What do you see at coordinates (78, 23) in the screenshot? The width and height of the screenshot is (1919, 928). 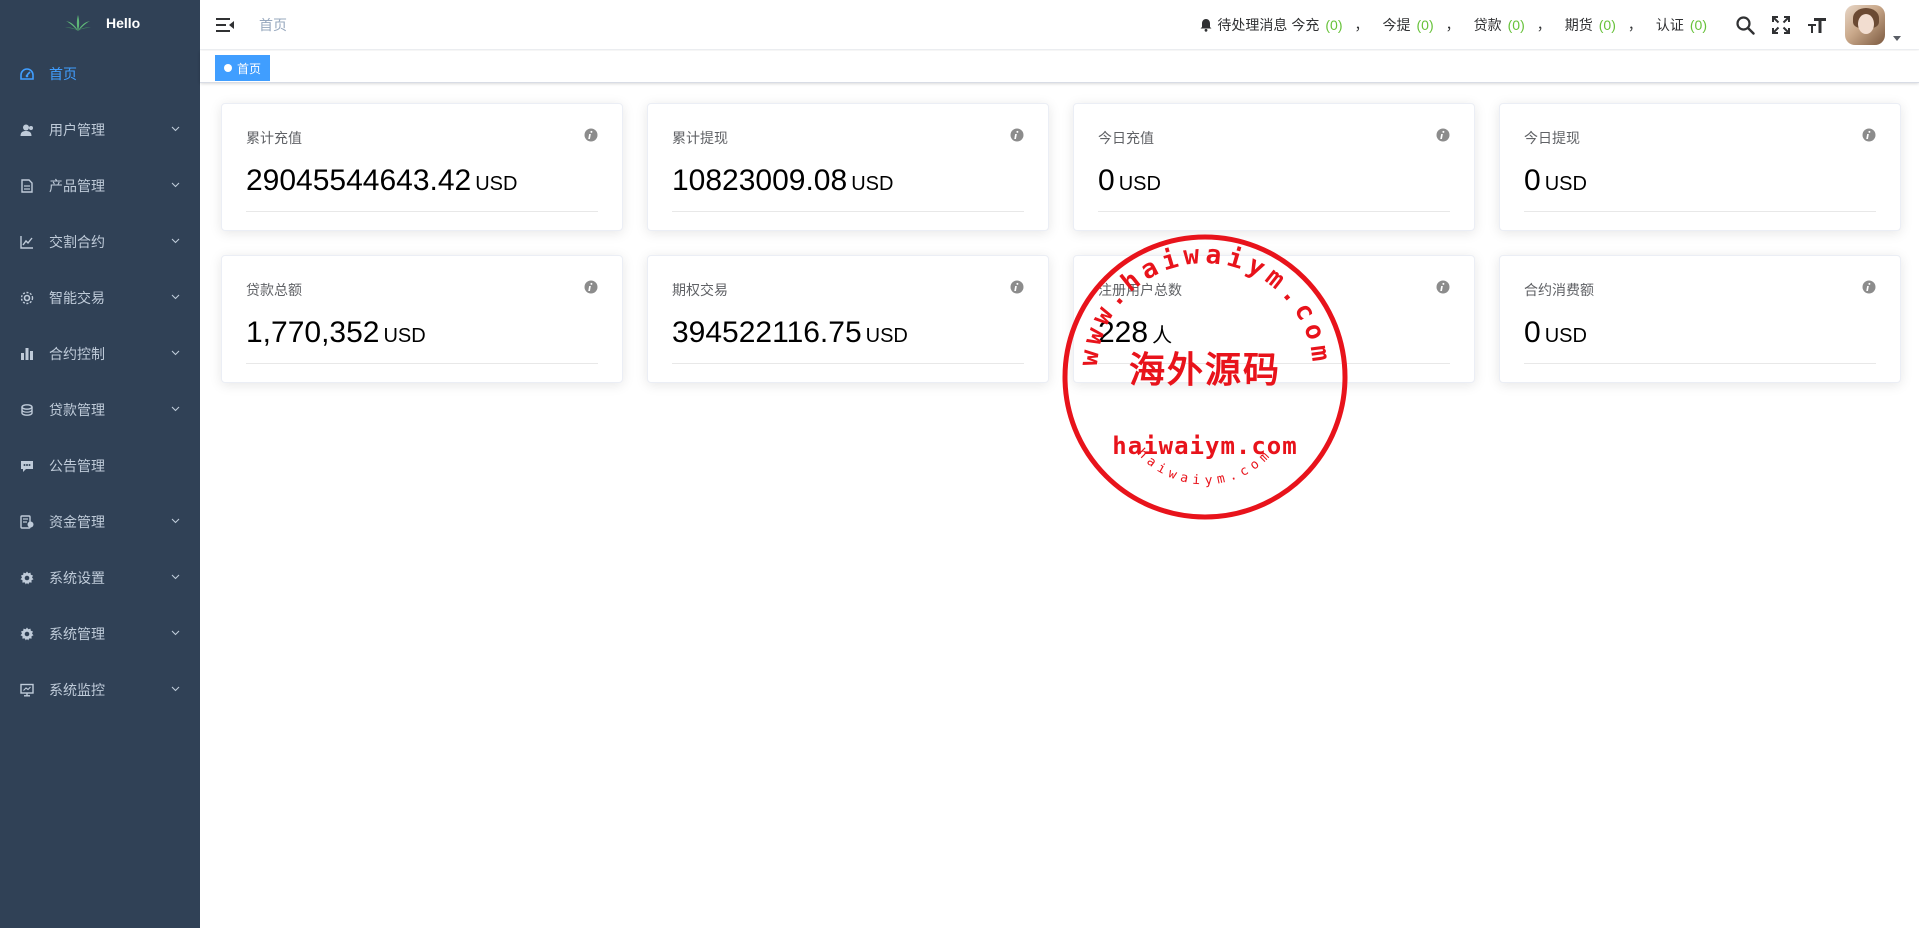 I see `logo-icon` at bounding box center [78, 23].